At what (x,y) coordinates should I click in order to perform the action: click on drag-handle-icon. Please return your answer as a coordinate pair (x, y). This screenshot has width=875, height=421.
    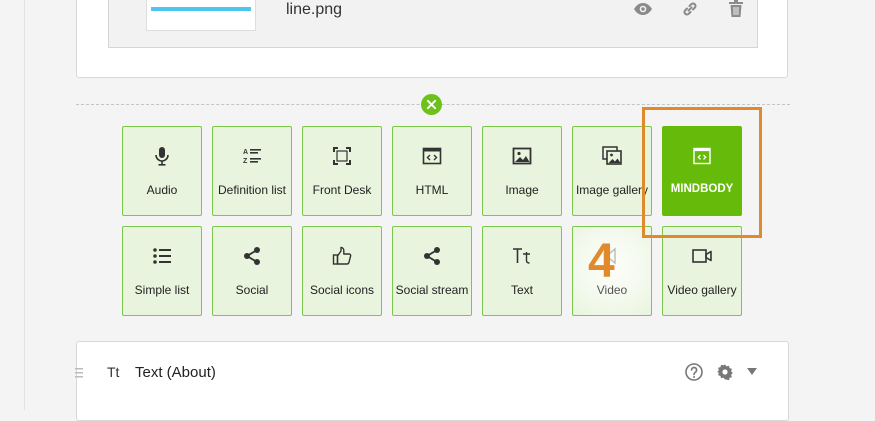
    Looking at the image, I should click on (79, 373).